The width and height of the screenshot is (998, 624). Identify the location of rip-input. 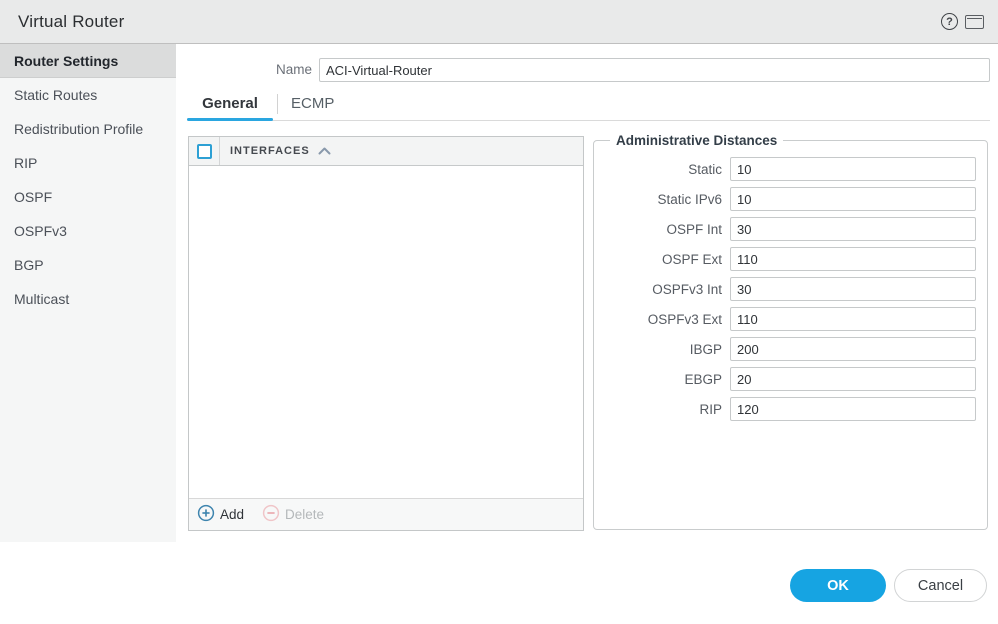
(853, 409).